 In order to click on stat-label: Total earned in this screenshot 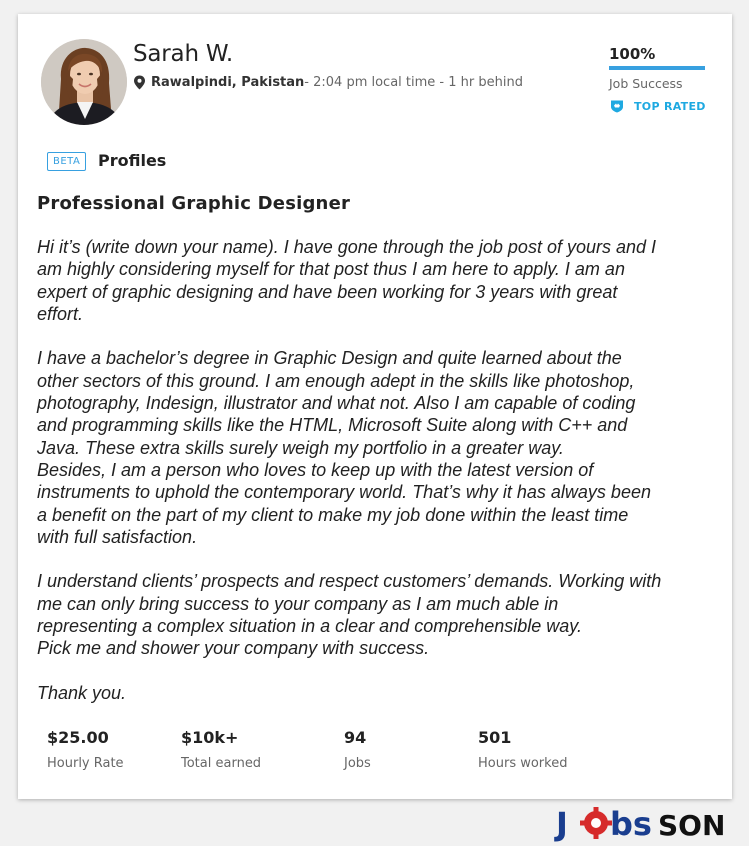, I will do `click(221, 763)`.